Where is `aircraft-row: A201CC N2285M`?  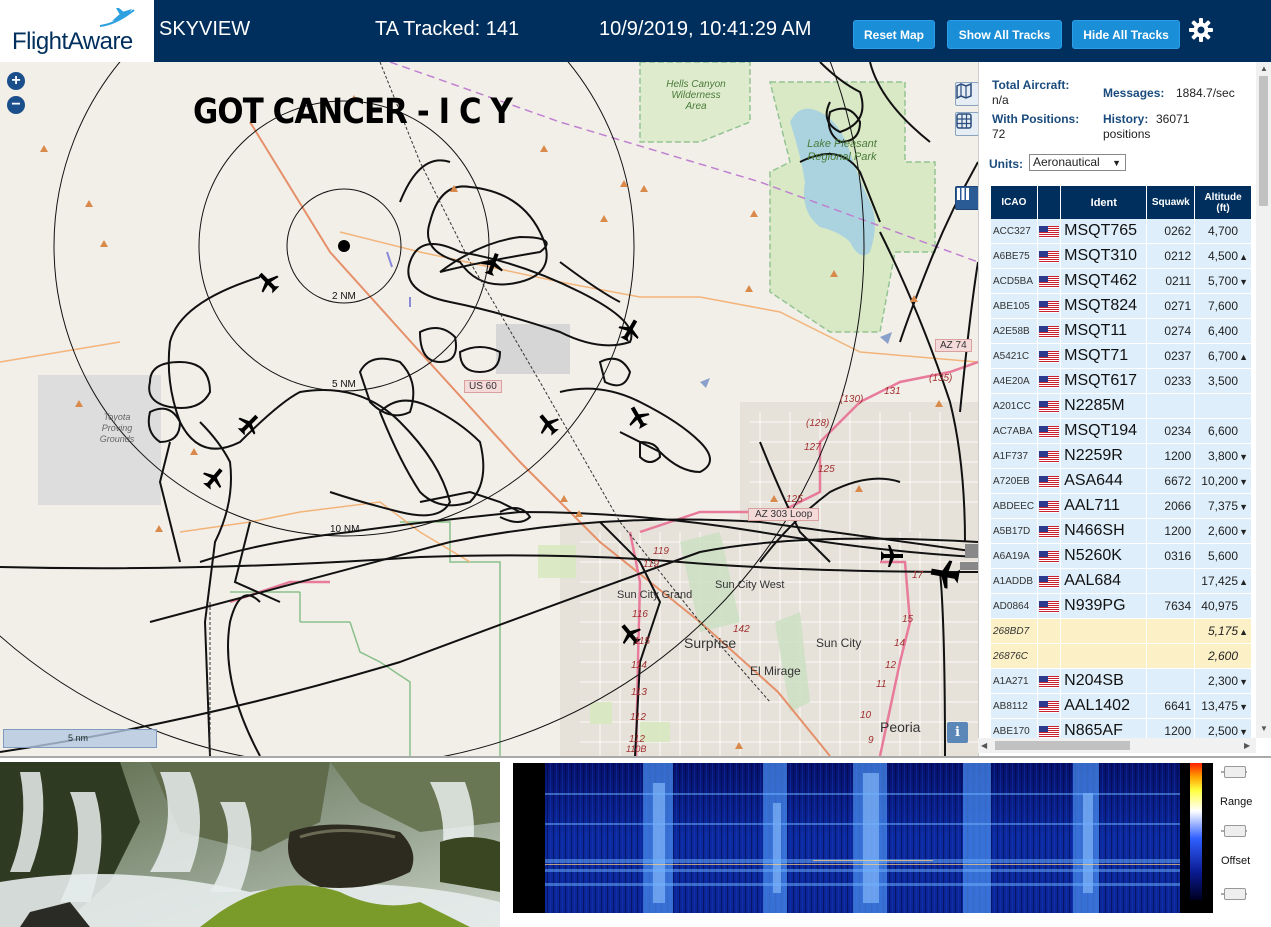
aircraft-row: A201CC N2285M is located at coordinates (1121, 406).